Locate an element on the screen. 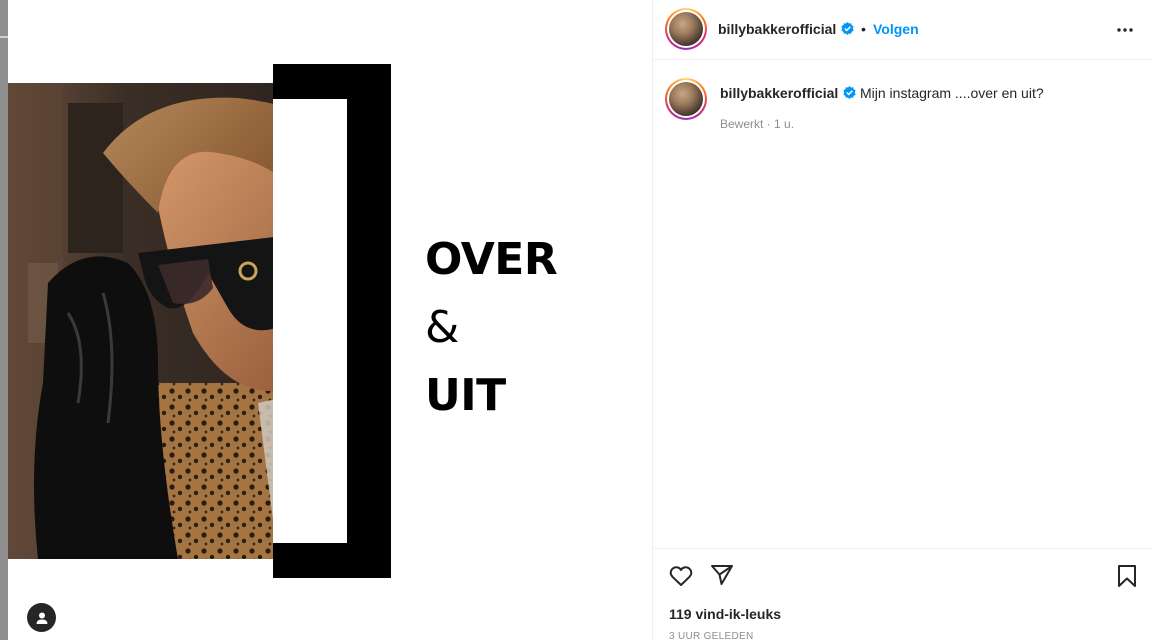  caption-meta: Bewerkt · 1 u. is located at coordinates (757, 124).